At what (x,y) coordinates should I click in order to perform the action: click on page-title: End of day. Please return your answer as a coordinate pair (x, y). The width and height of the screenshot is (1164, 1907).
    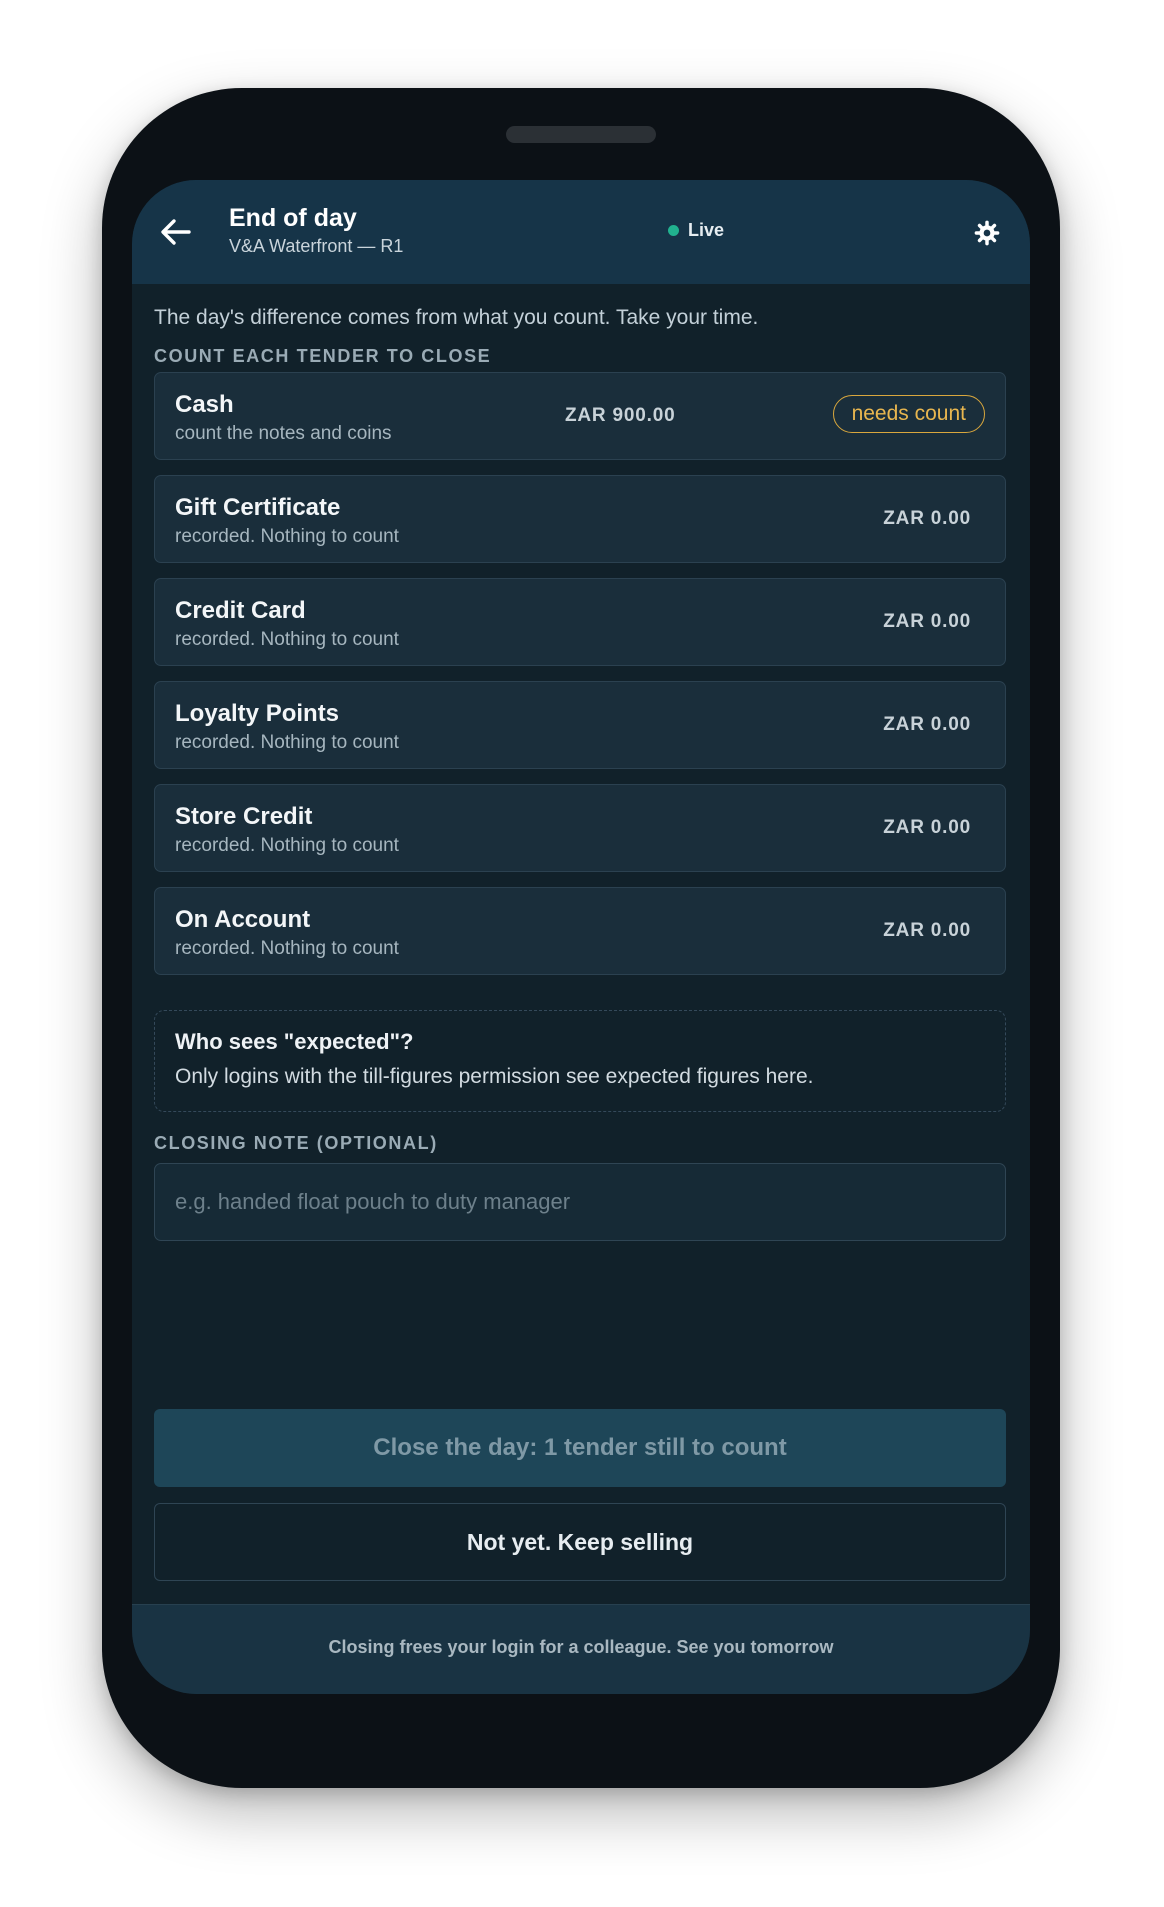
    Looking at the image, I should click on (293, 218).